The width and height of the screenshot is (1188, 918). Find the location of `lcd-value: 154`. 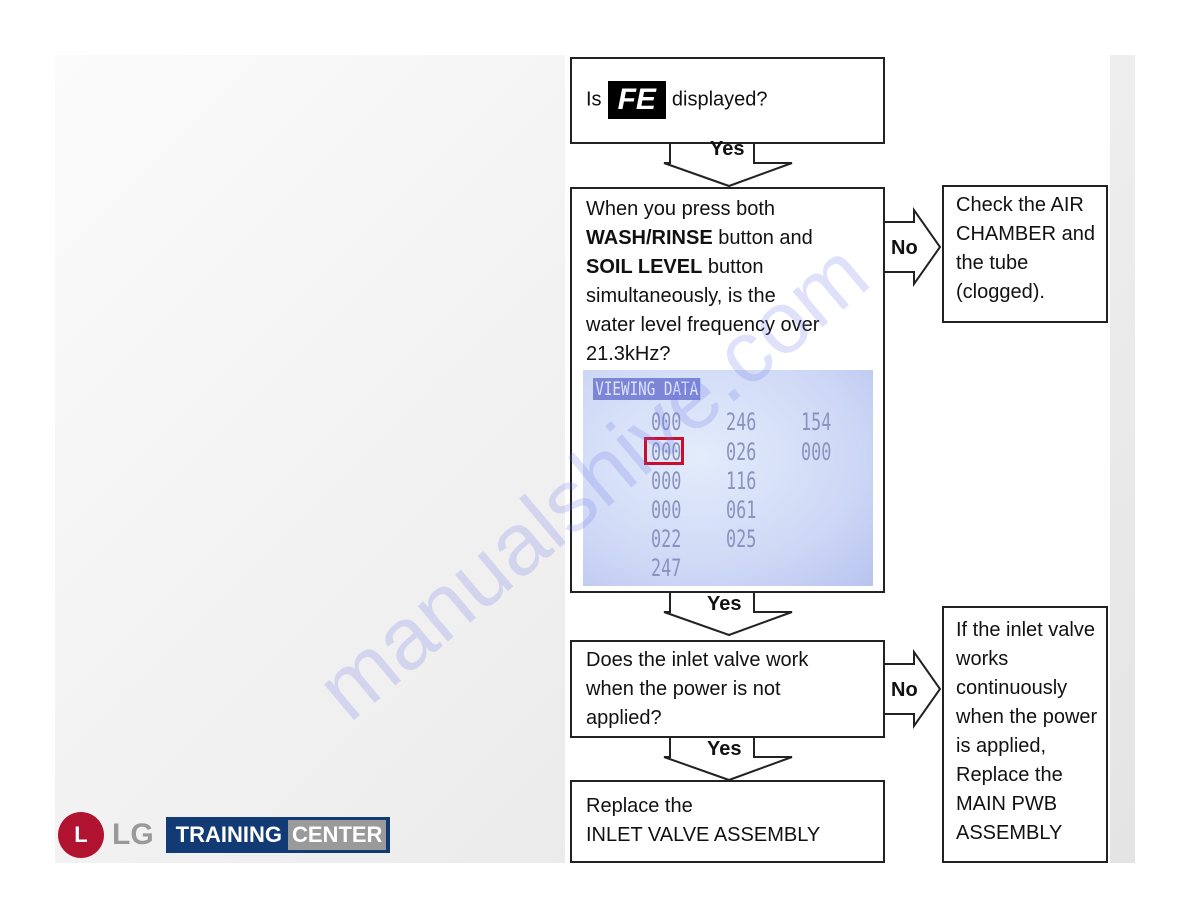

lcd-value: 154 is located at coordinates (816, 422).